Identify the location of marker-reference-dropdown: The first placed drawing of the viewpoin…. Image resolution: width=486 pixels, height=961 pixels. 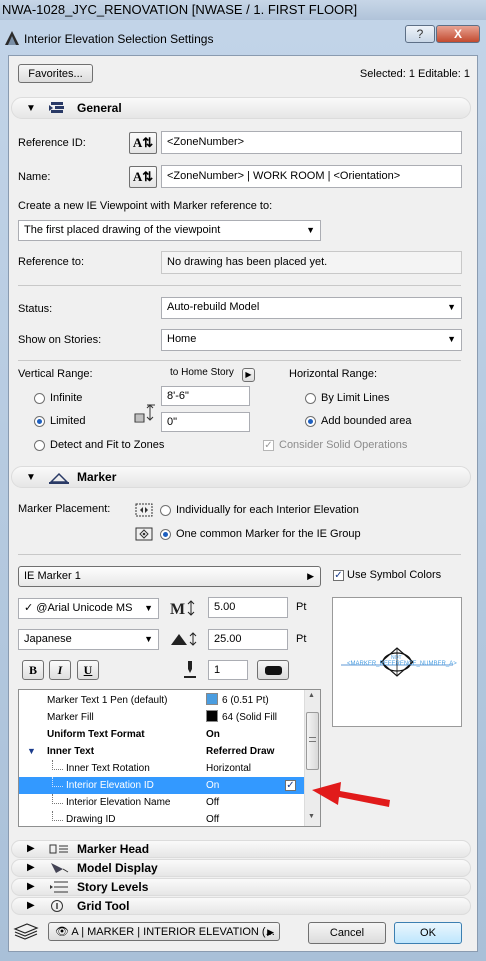
(169, 230).